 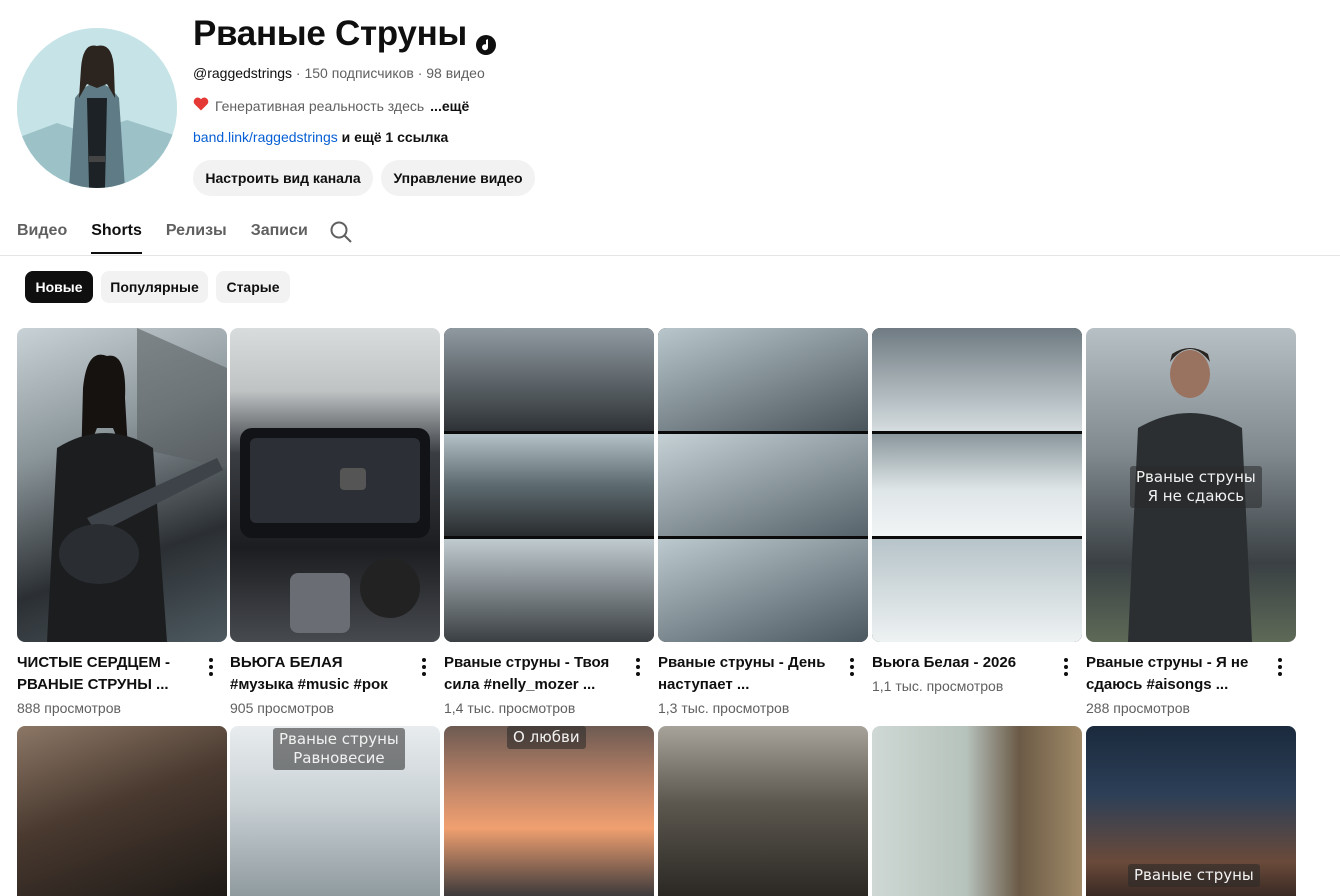 I want to click on channel-stats: · 150 подписчиков · 98 видео, so click(x=388, y=73).